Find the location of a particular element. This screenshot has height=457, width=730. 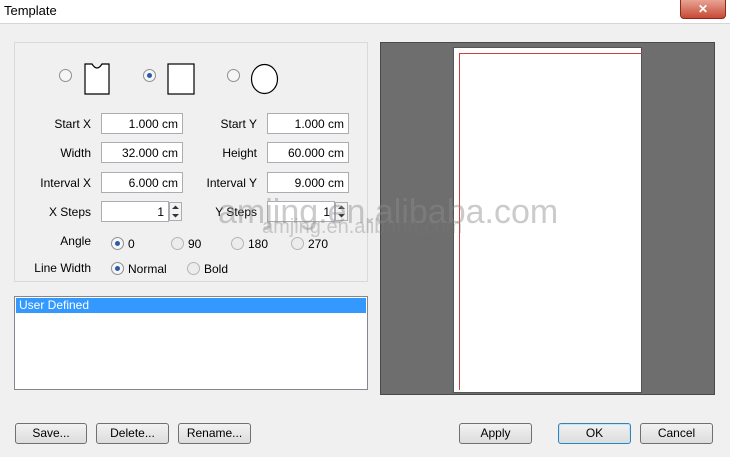

start-x-label: Start X is located at coordinates (72, 124).